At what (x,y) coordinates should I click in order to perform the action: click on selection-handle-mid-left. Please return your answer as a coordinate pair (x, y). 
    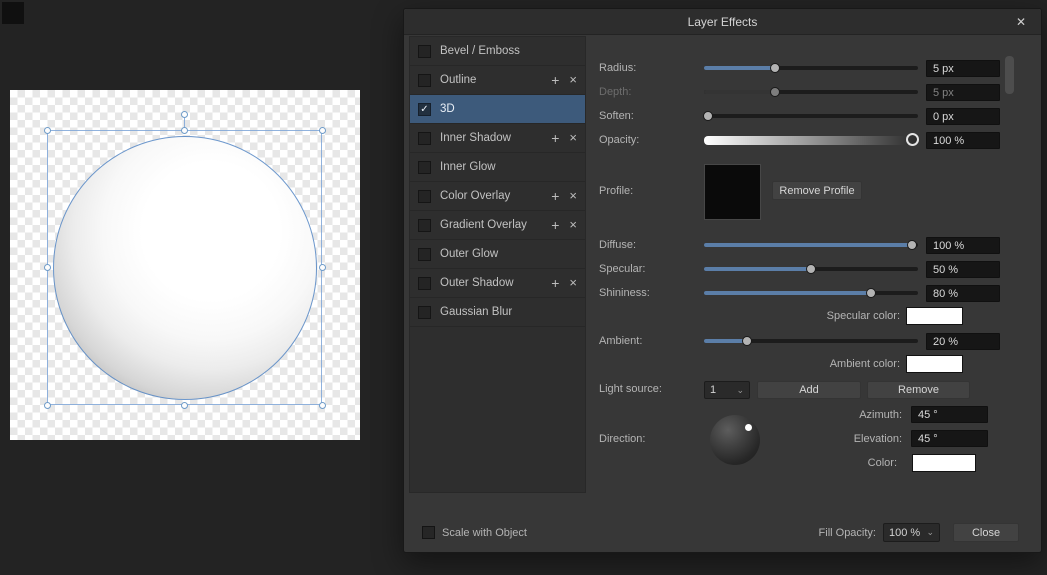
    Looking at the image, I should click on (47, 267).